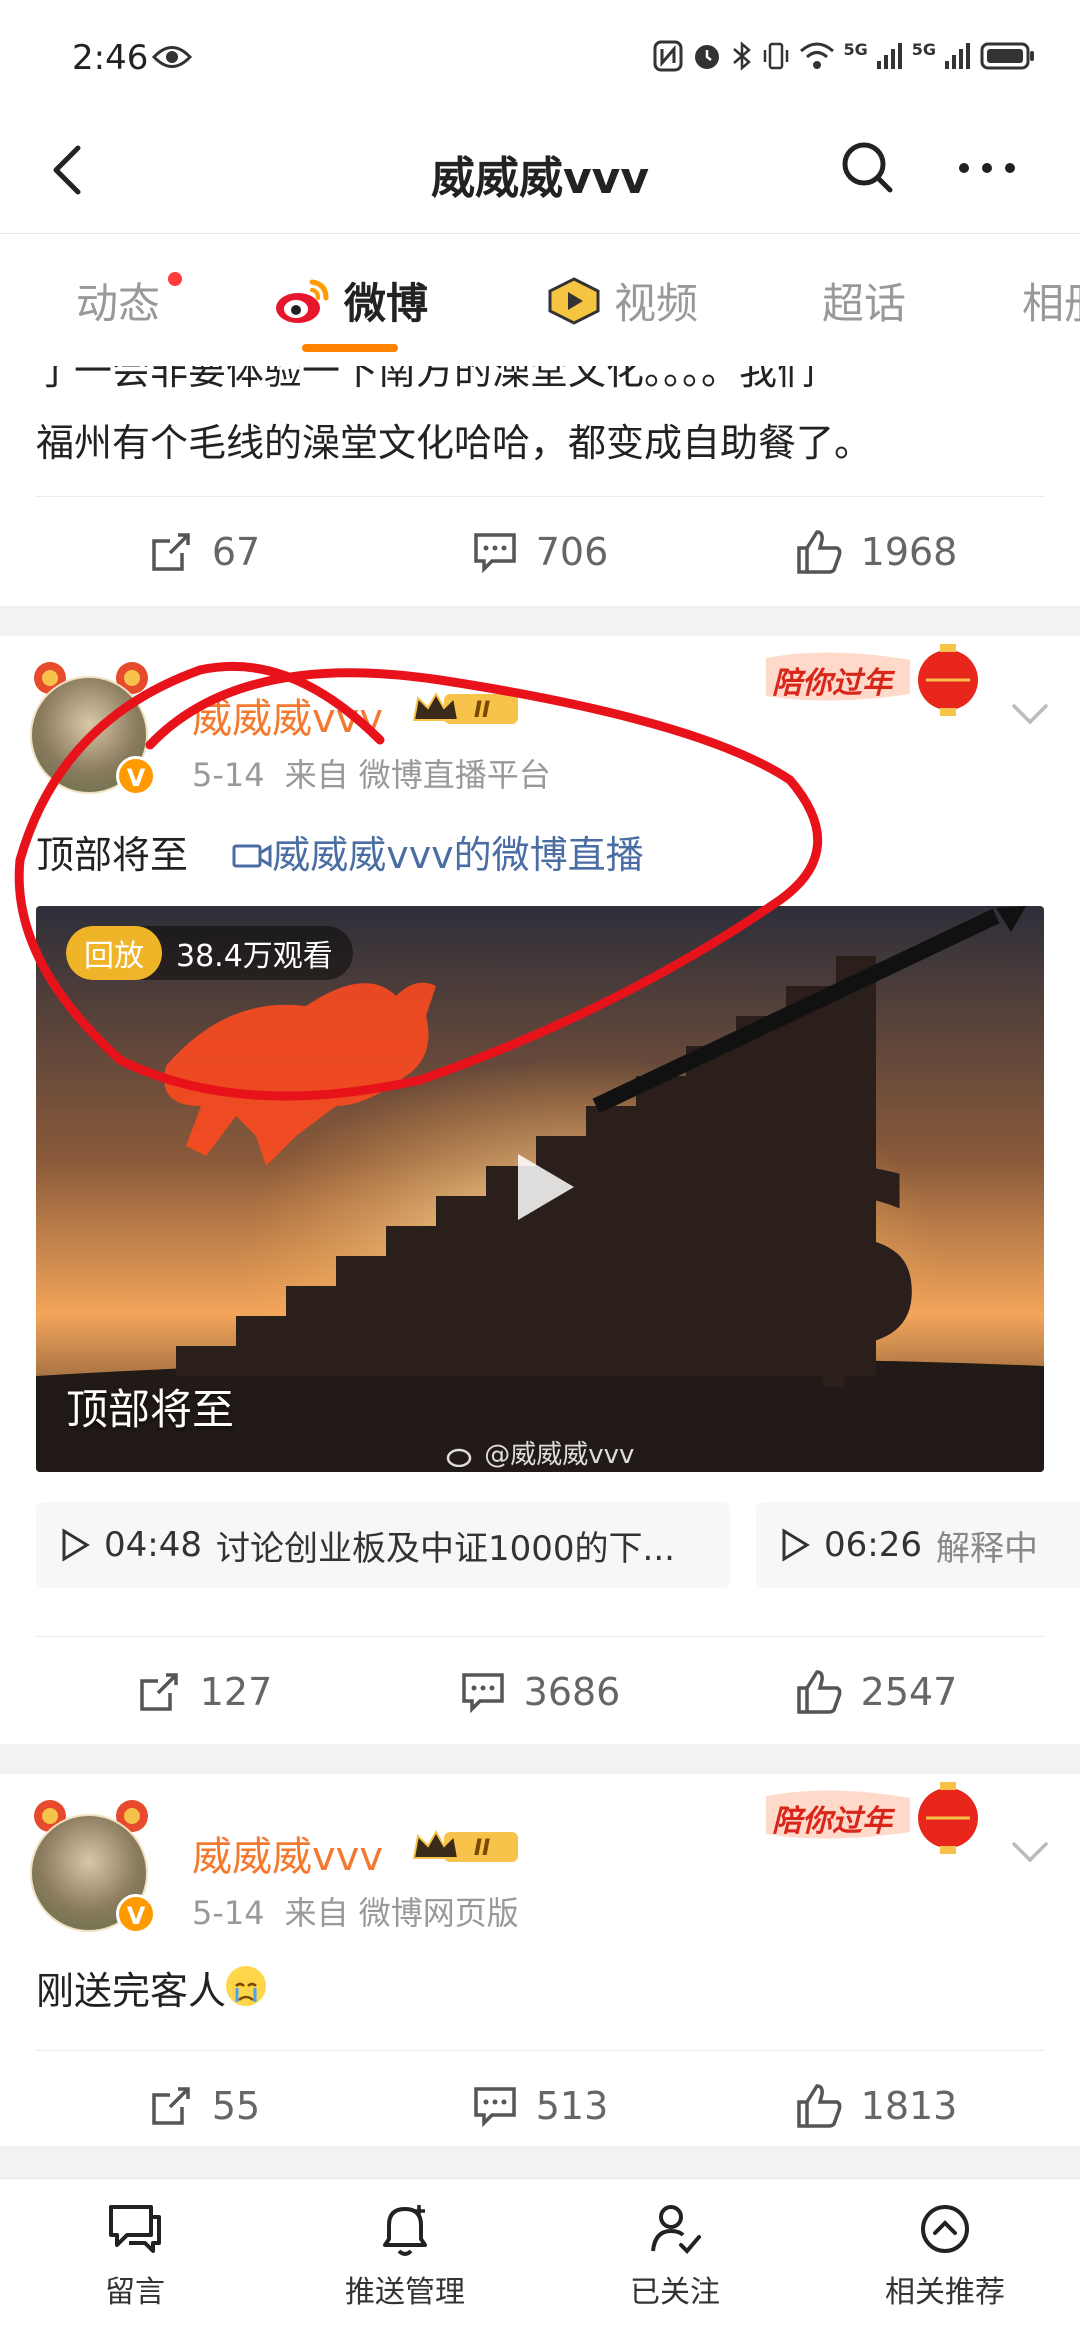  Describe the element at coordinates (876, 551) in the screenshot. I see `like-button: 1968` at that location.